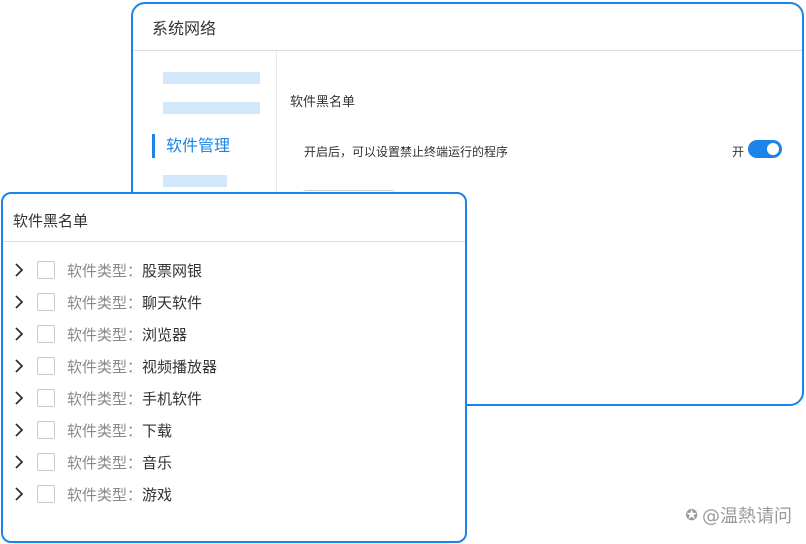 The image size is (806, 544). What do you see at coordinates (234, 218) in the screenshot?
I see `dialog-title: 软件黑名单` at bounding box center [234, 218].